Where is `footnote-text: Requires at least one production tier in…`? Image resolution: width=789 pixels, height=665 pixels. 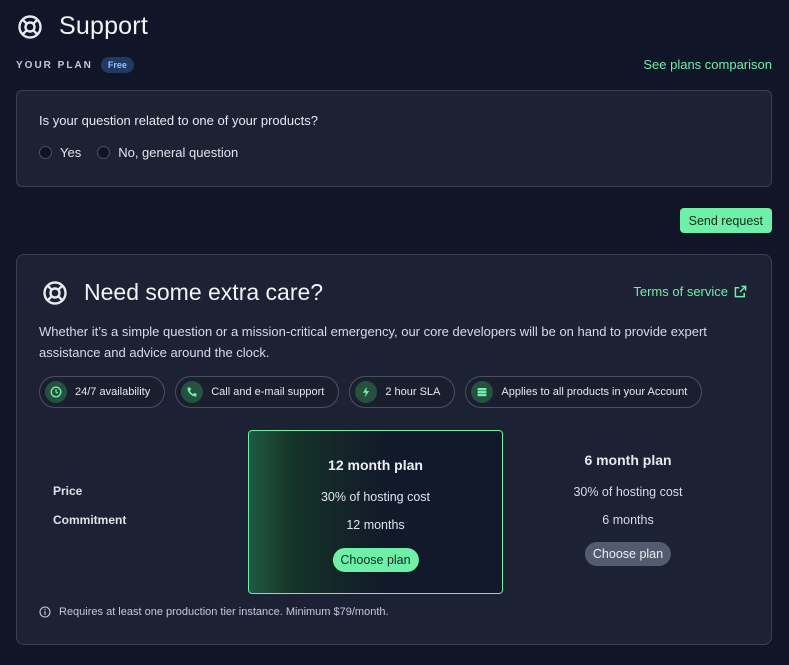
footnote-text: Requires at least one production tier in… is located at coordinates (224, 612).